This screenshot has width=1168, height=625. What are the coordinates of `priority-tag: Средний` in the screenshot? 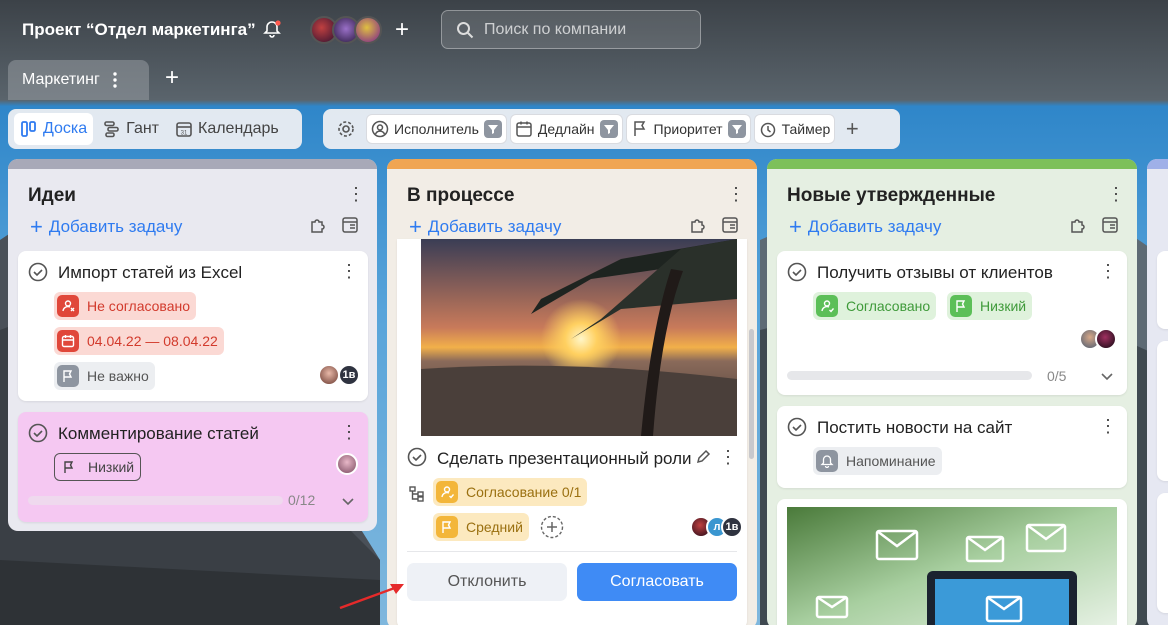 It's located at (481, 527).